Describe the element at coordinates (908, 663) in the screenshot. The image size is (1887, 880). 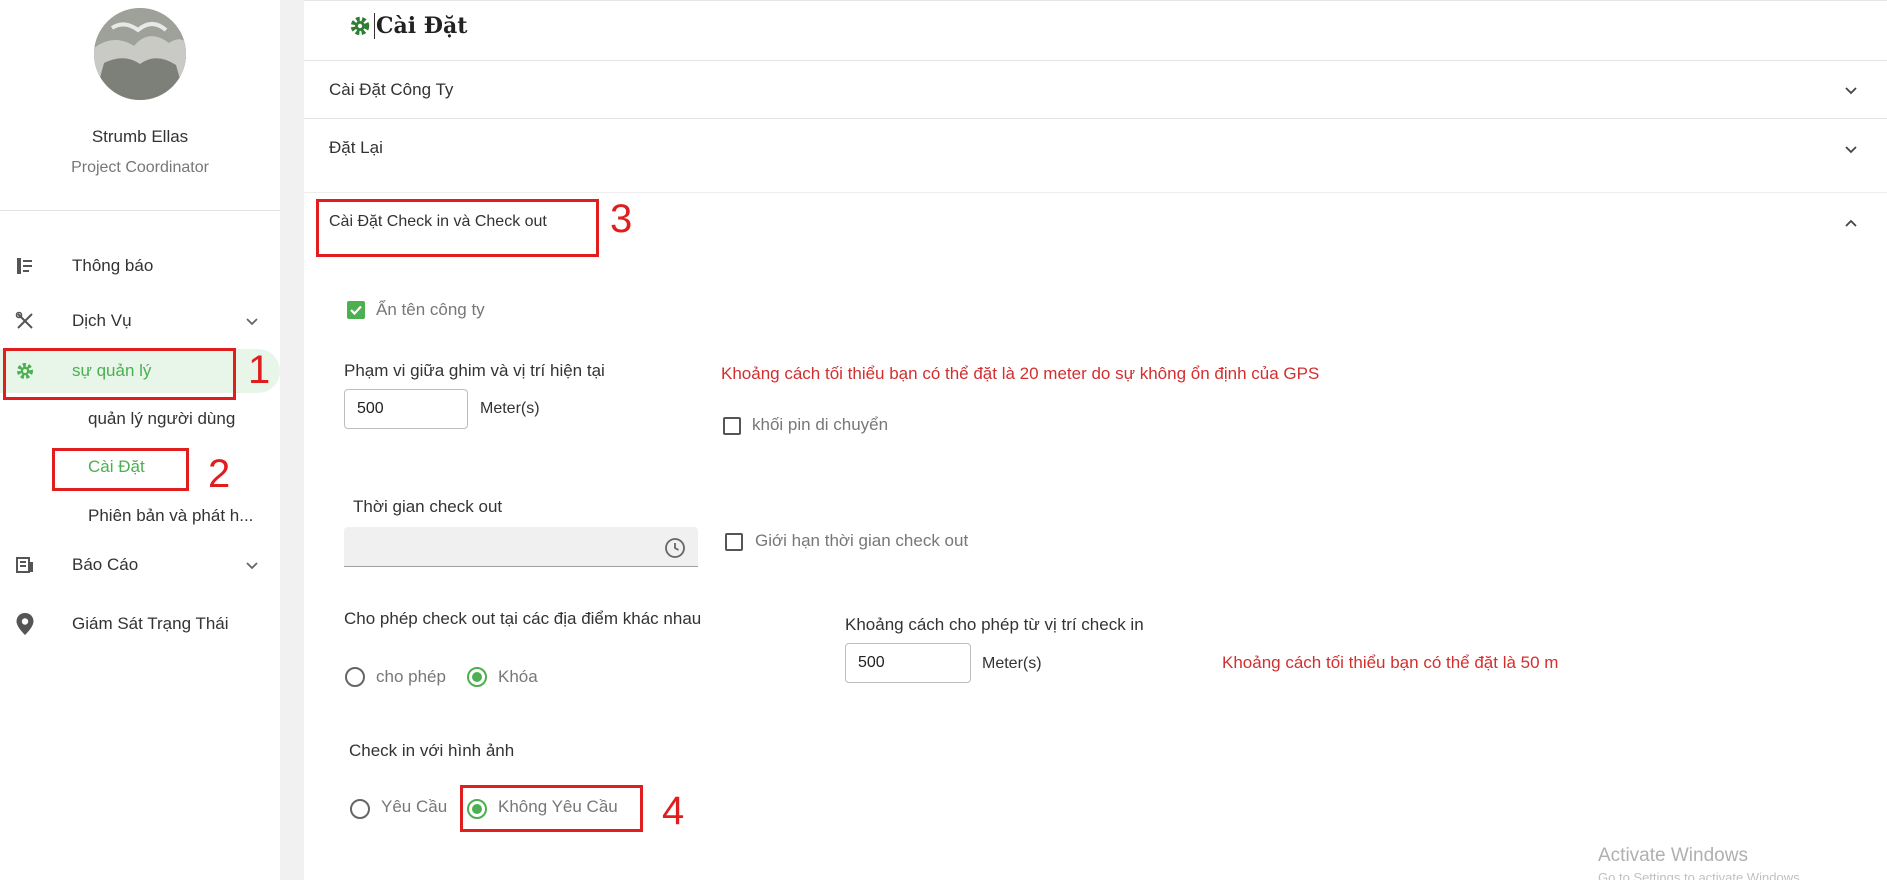
I see `distance-input` at that location.